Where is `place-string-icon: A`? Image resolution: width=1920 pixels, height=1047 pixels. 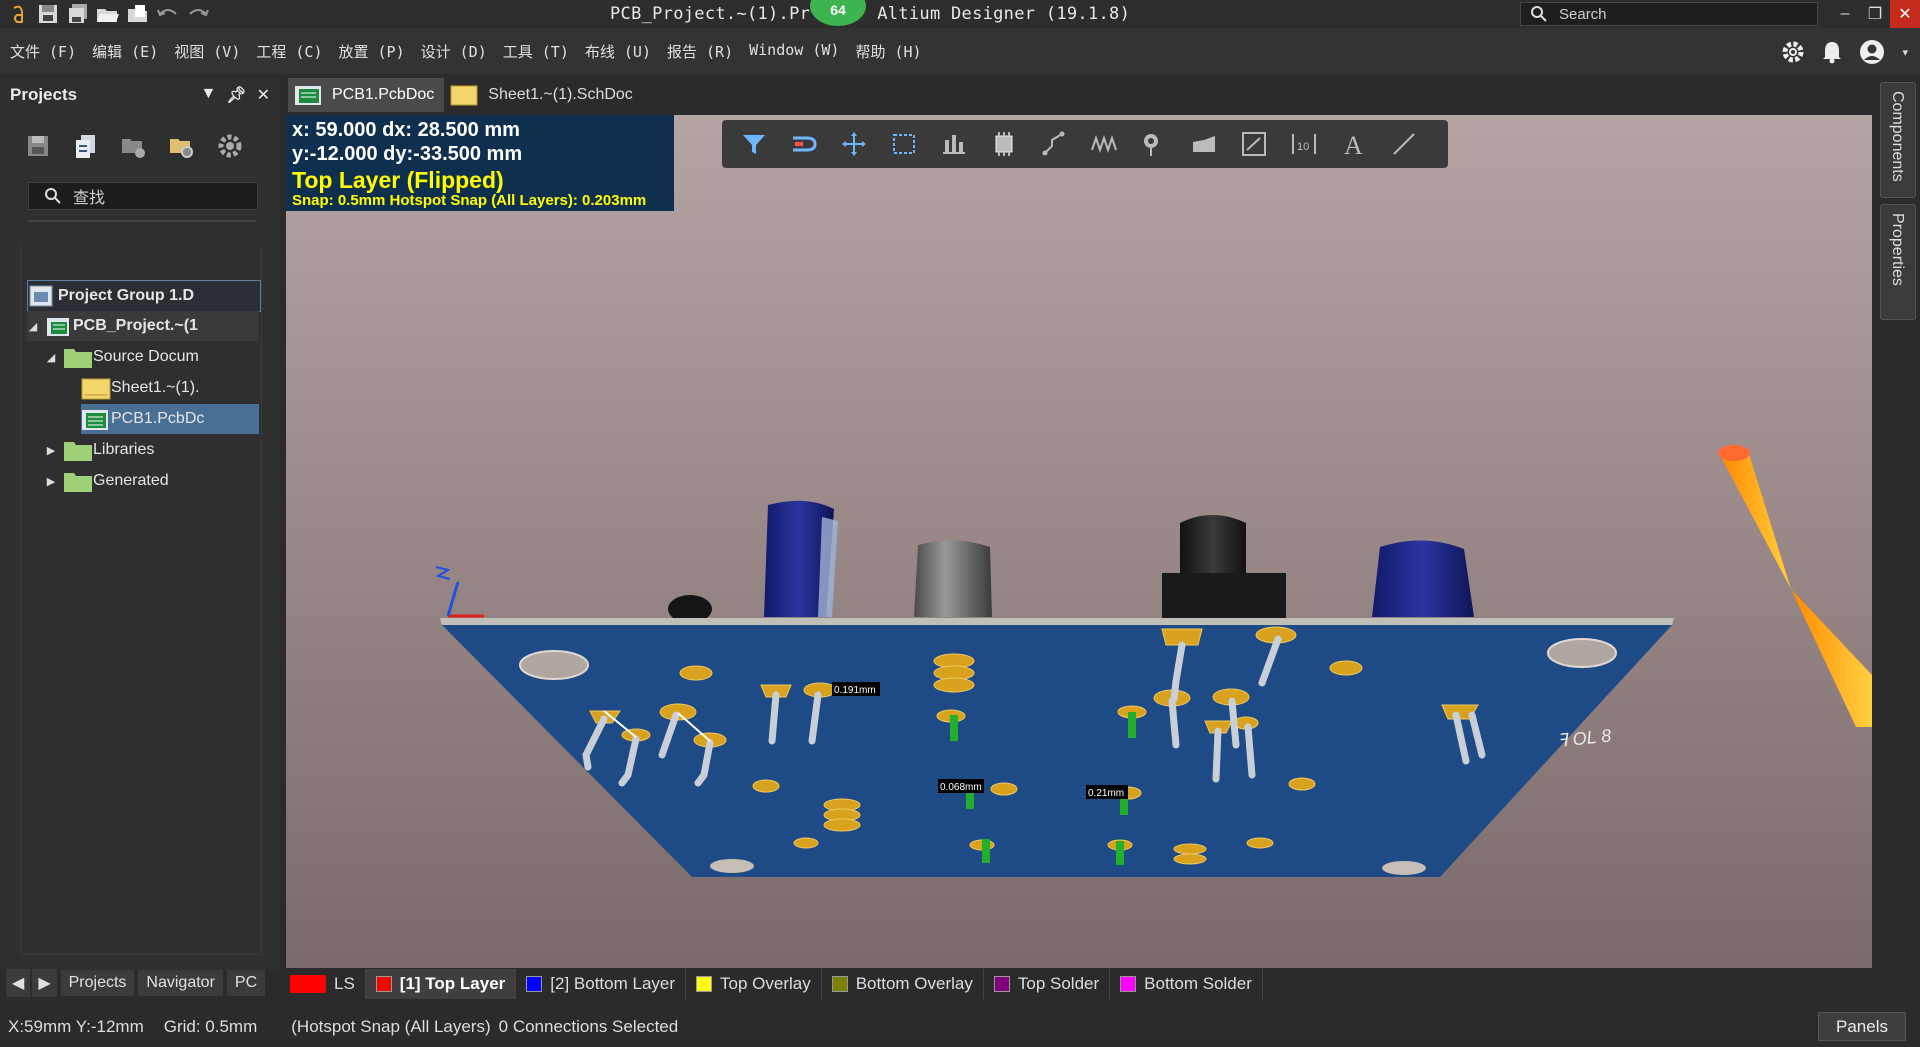 place-string-icon: A is located at coordinates (1354, 144).